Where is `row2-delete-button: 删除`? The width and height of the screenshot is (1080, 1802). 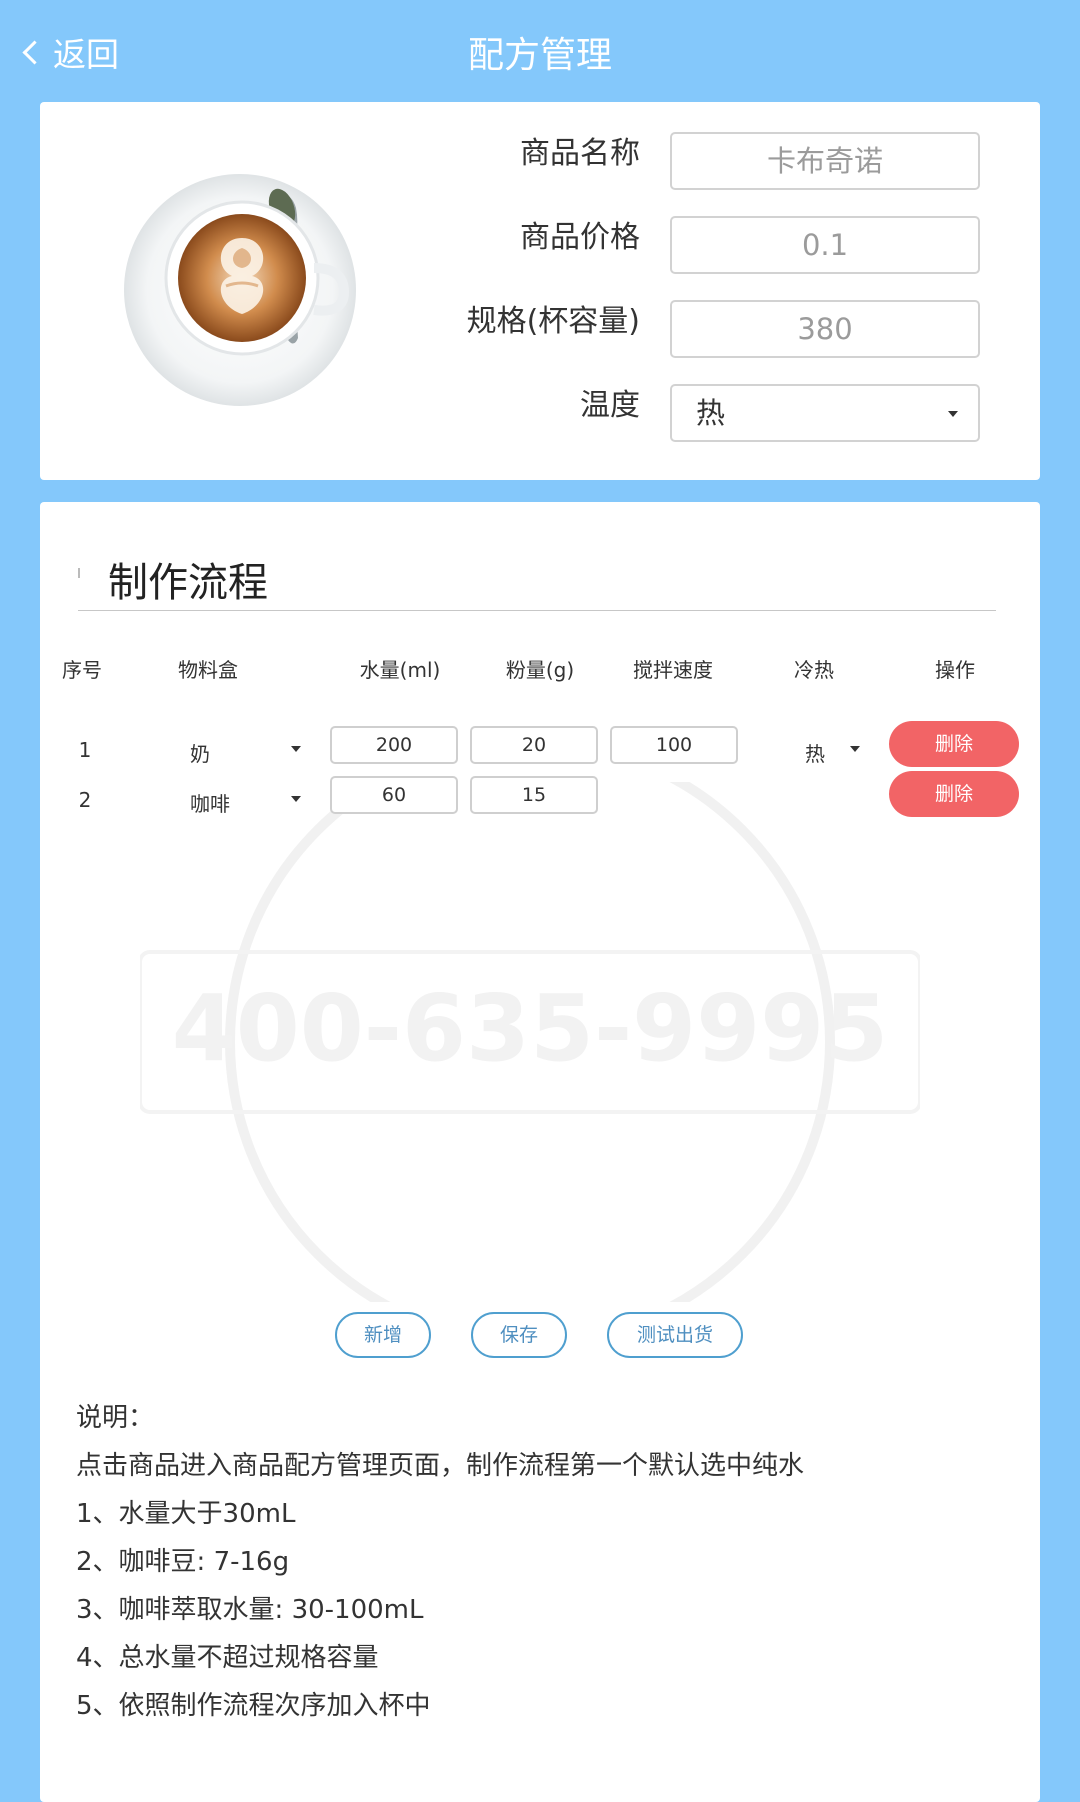
row2-delete-button: 删除 is located at coordinates (954, 794).